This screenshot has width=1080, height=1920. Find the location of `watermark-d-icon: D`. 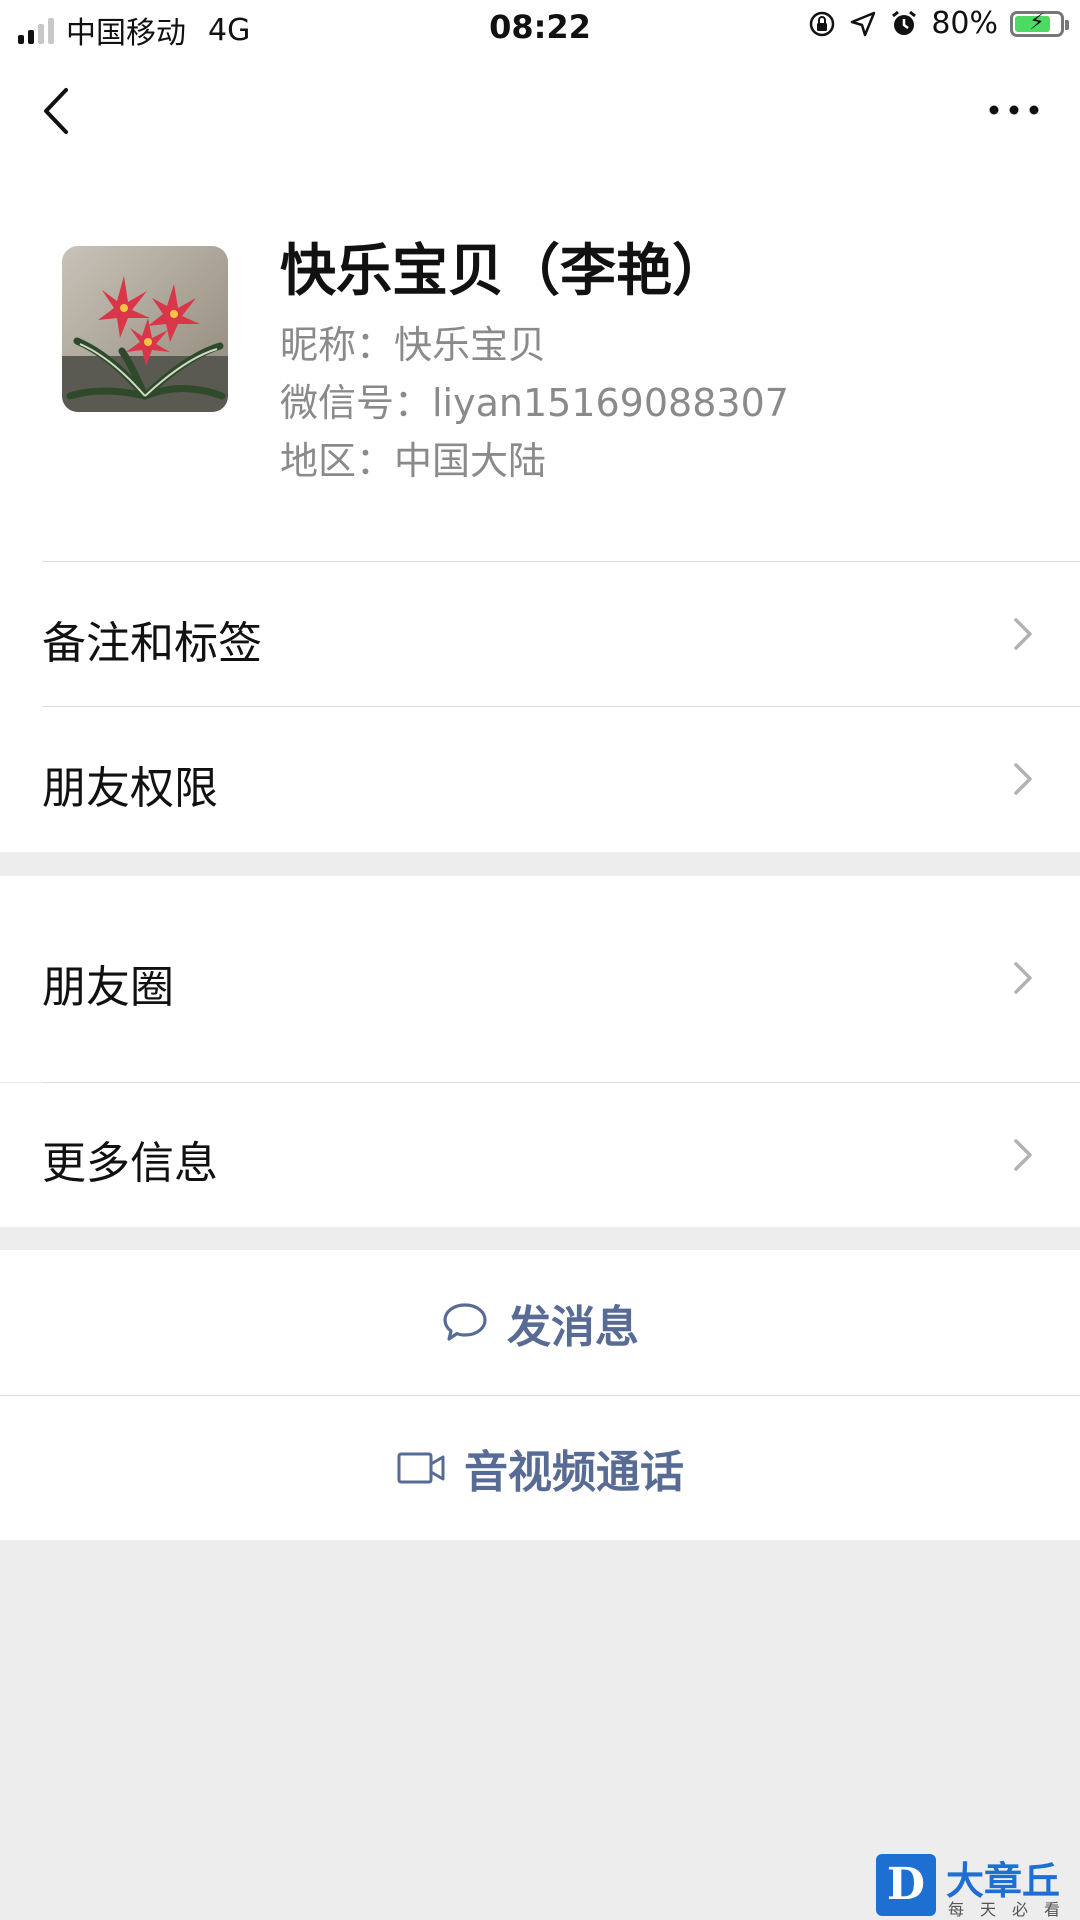

watermark-d-icon: D is located at coordinates (906, 1885).